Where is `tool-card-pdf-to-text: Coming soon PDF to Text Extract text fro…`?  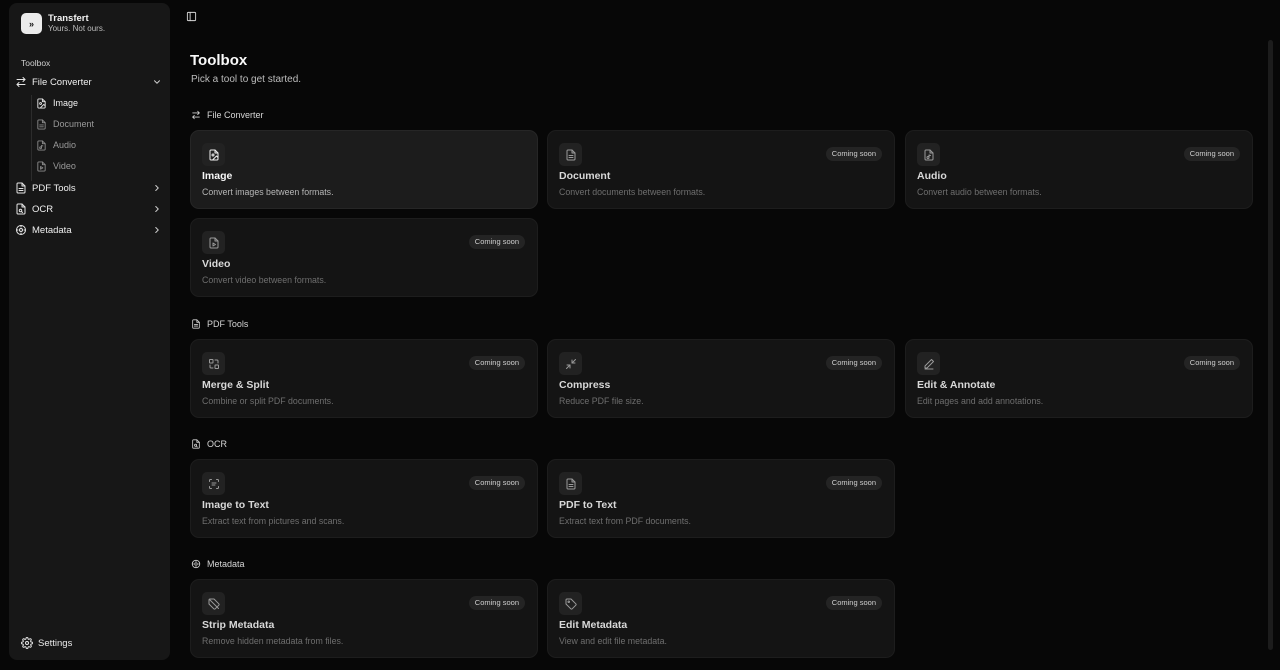
tool-card-pdf-to-text: Coming soon PDF to Text Extract text fro… is located at coordinates (721, 498).